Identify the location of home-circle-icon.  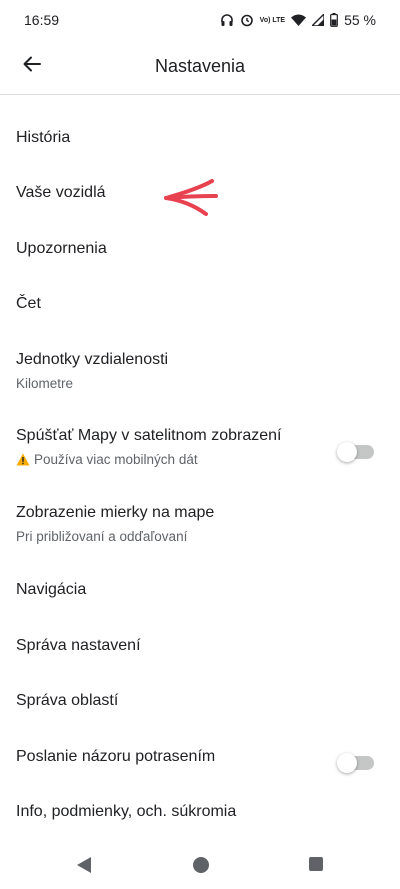
(201, 867).